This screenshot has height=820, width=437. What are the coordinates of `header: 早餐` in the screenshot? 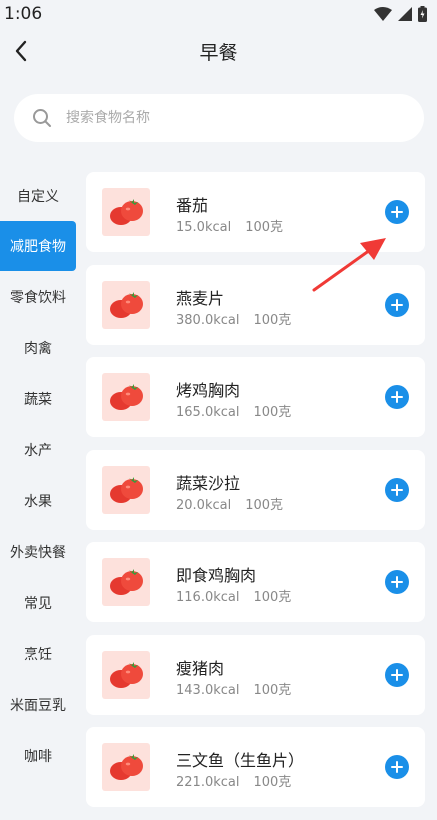 It's located at (218, 51).